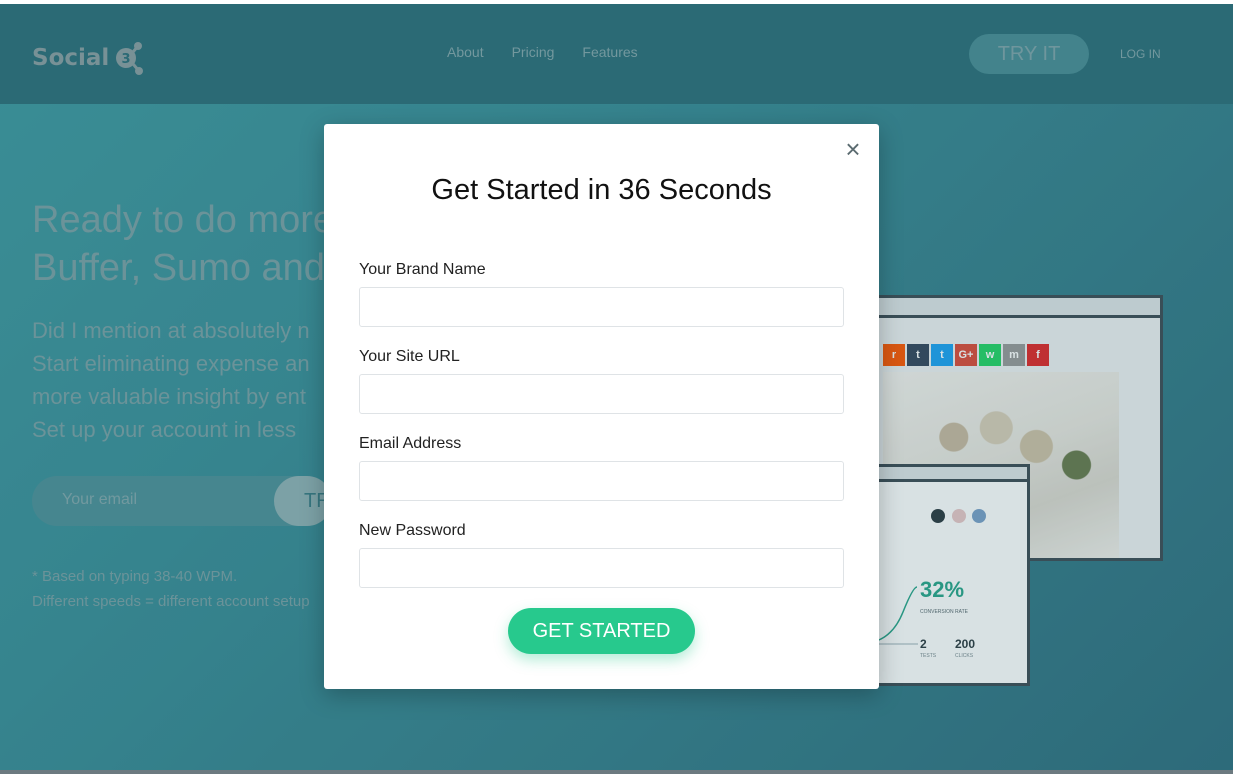  Describe the element at coordinates (412, 530) in the screenshot. I see `password-label: New Password` at that location.